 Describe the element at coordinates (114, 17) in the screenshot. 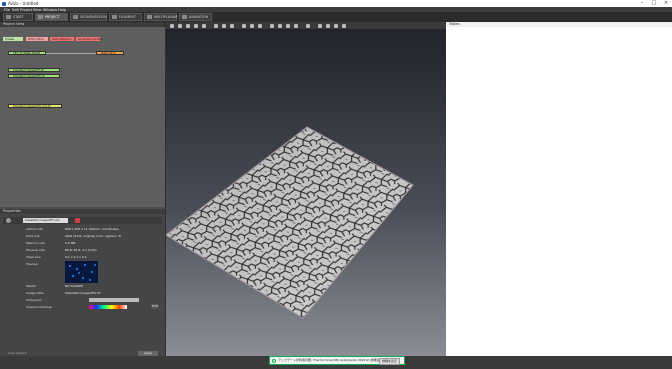

I see `filament-icon` at that location.